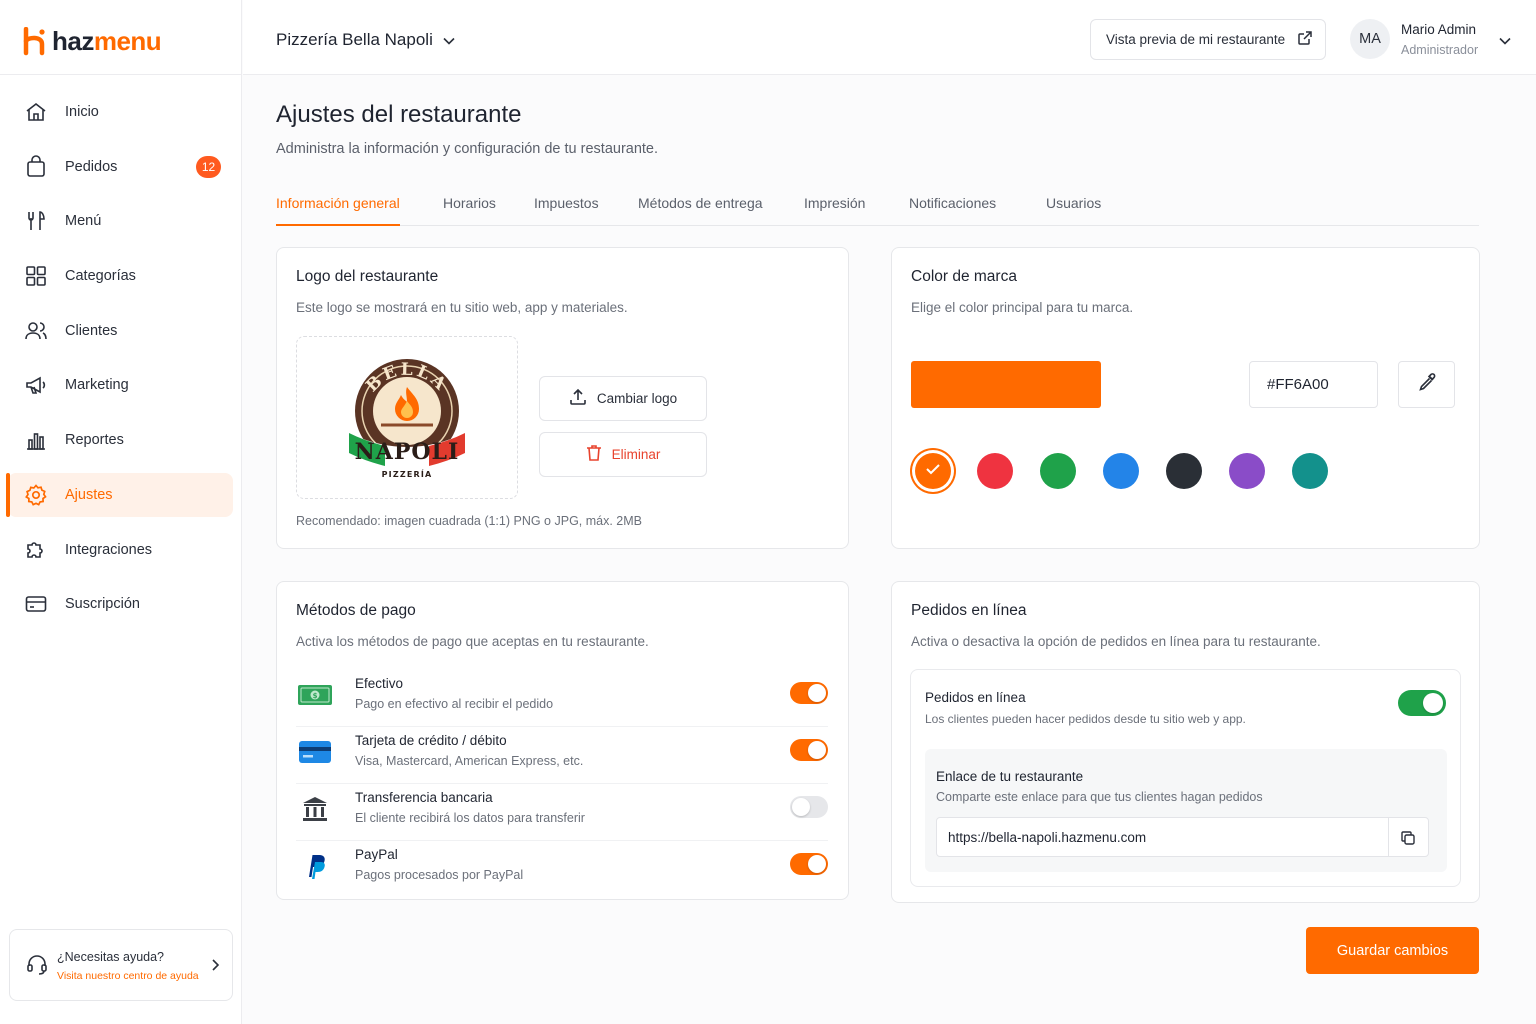 This screenshot has width=1536, height=1024. I want to click on online-orders-toggle-title: Pedidos en línea, so click(975, 697).